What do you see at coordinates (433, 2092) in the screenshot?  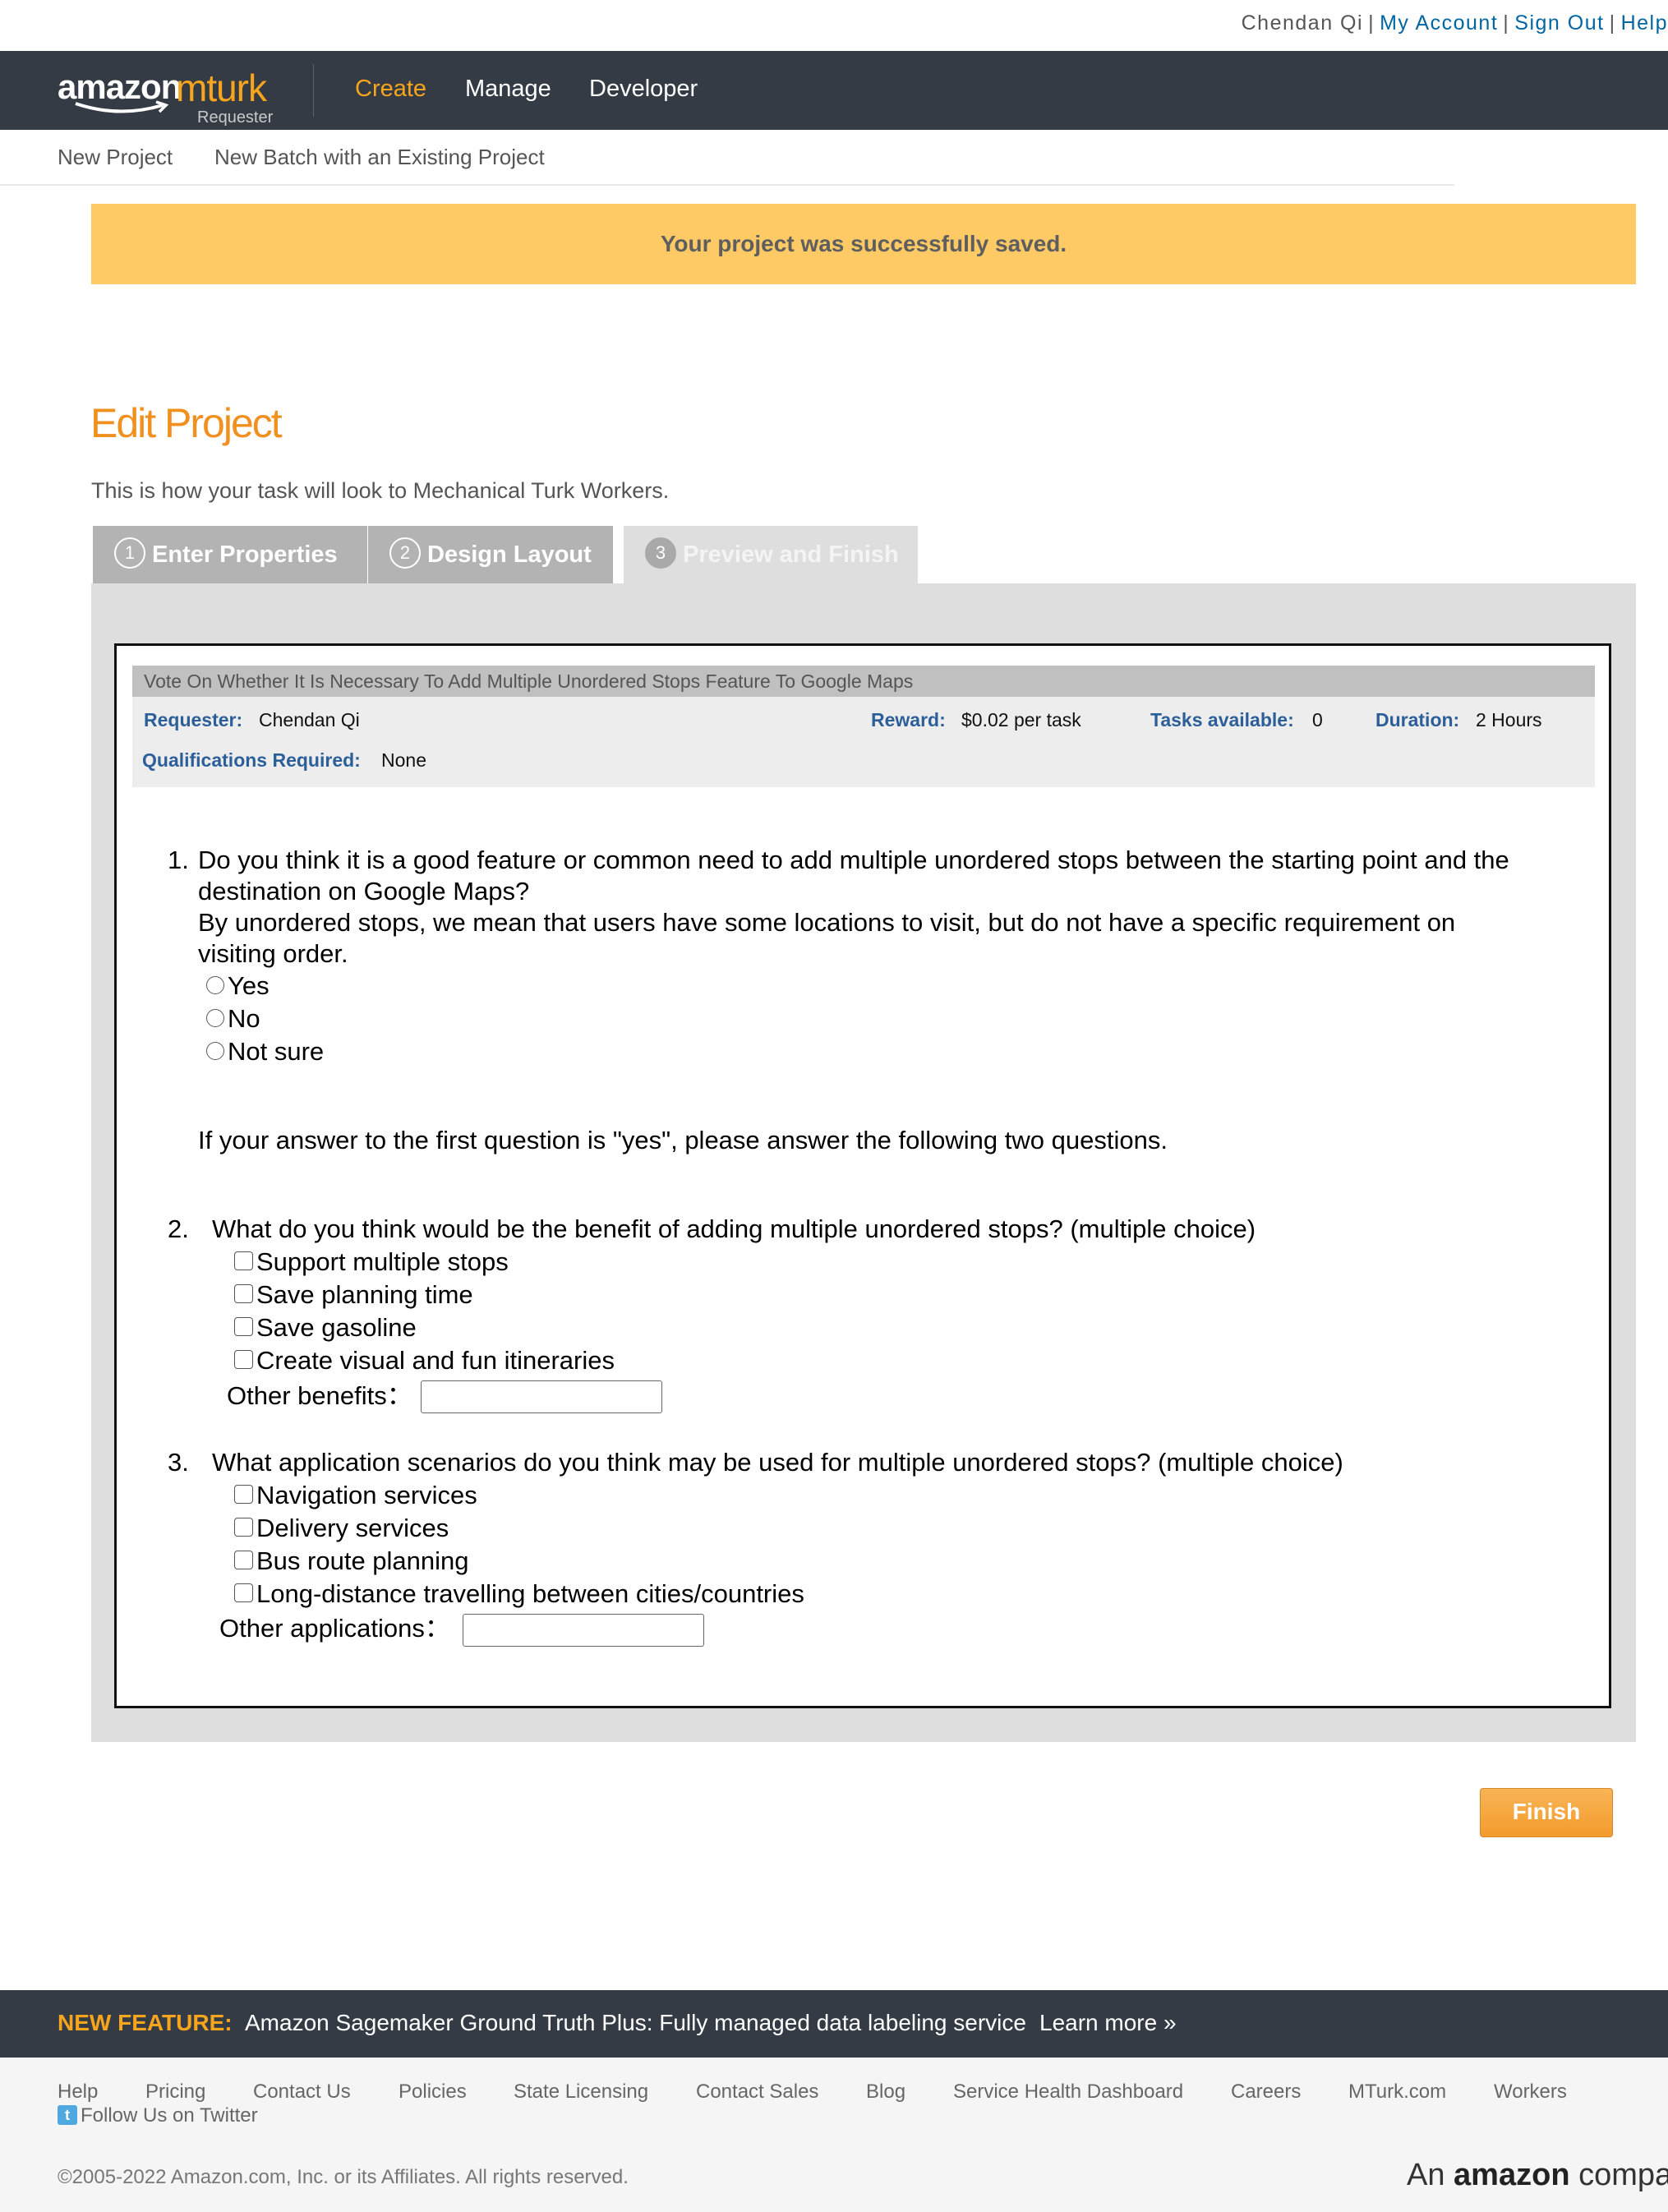 I see `footer-link-policies: Policies` at bounding box center [433, 2092].